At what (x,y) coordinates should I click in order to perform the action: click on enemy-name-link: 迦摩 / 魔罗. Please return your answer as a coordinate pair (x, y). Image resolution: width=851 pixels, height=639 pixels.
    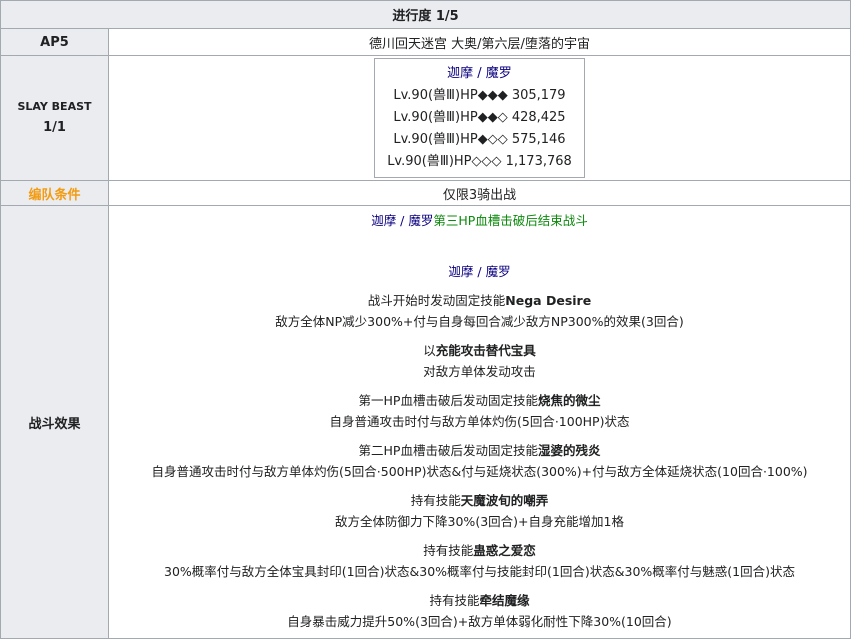
    Looking at the image, I should click on (479, 73).